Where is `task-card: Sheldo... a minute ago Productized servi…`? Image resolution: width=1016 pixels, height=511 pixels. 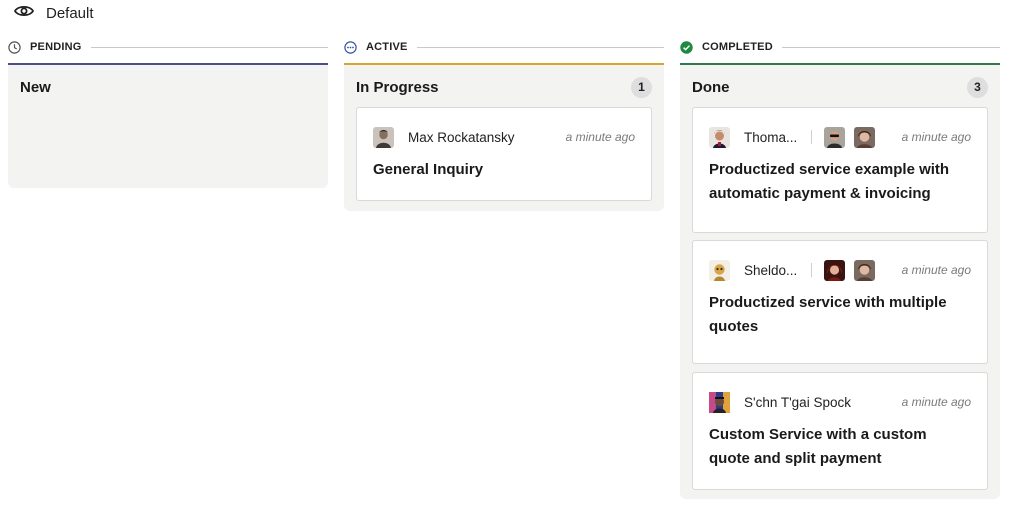
task-card: Sheldo... a minute ago Productized servi… is located at coordinates (840, 302).